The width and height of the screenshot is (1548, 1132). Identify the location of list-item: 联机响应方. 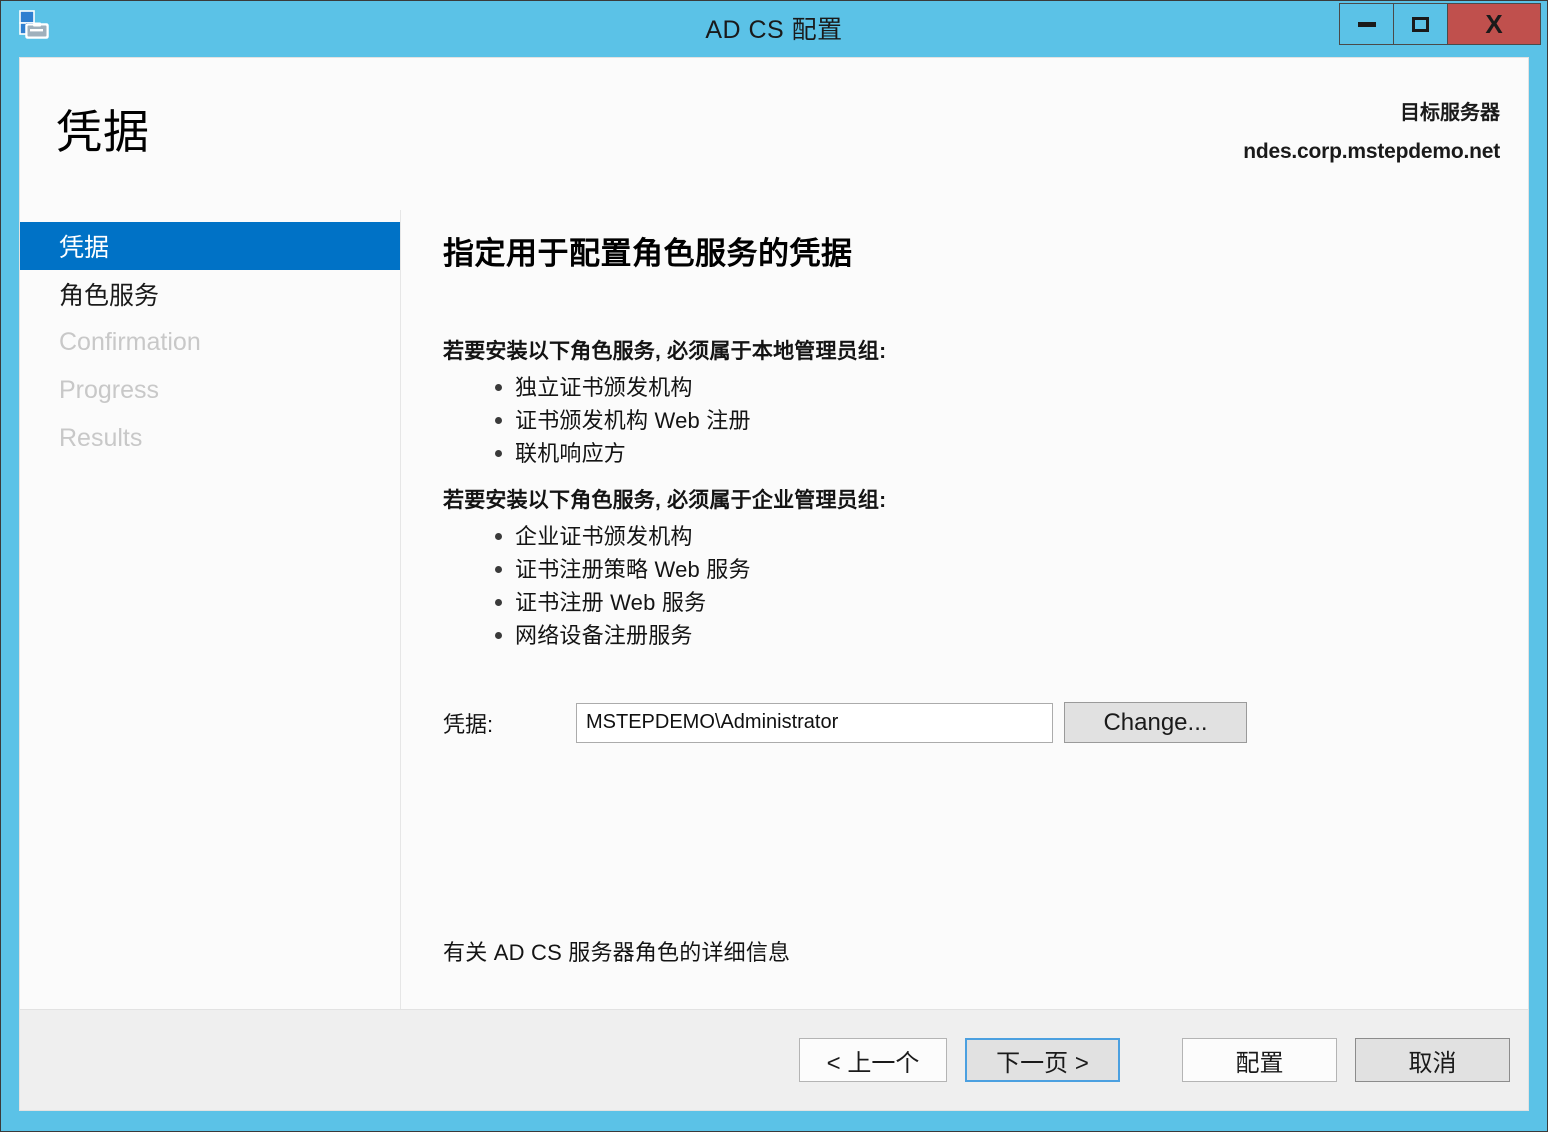
(970, 453).